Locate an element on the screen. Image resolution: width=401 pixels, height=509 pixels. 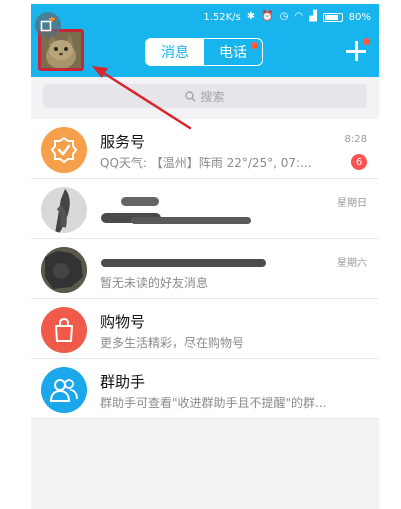
message-phone-tabs: 消息 电话 is located at coordinates (204, 52).